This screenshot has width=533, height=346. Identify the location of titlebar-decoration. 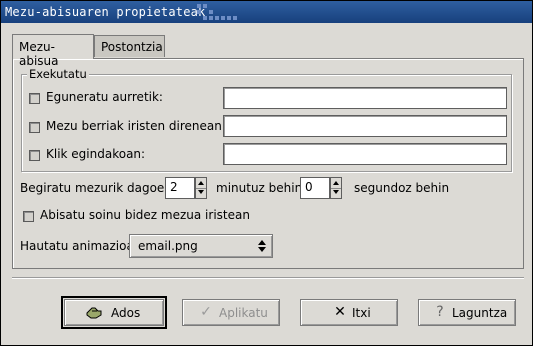
(219, 13).